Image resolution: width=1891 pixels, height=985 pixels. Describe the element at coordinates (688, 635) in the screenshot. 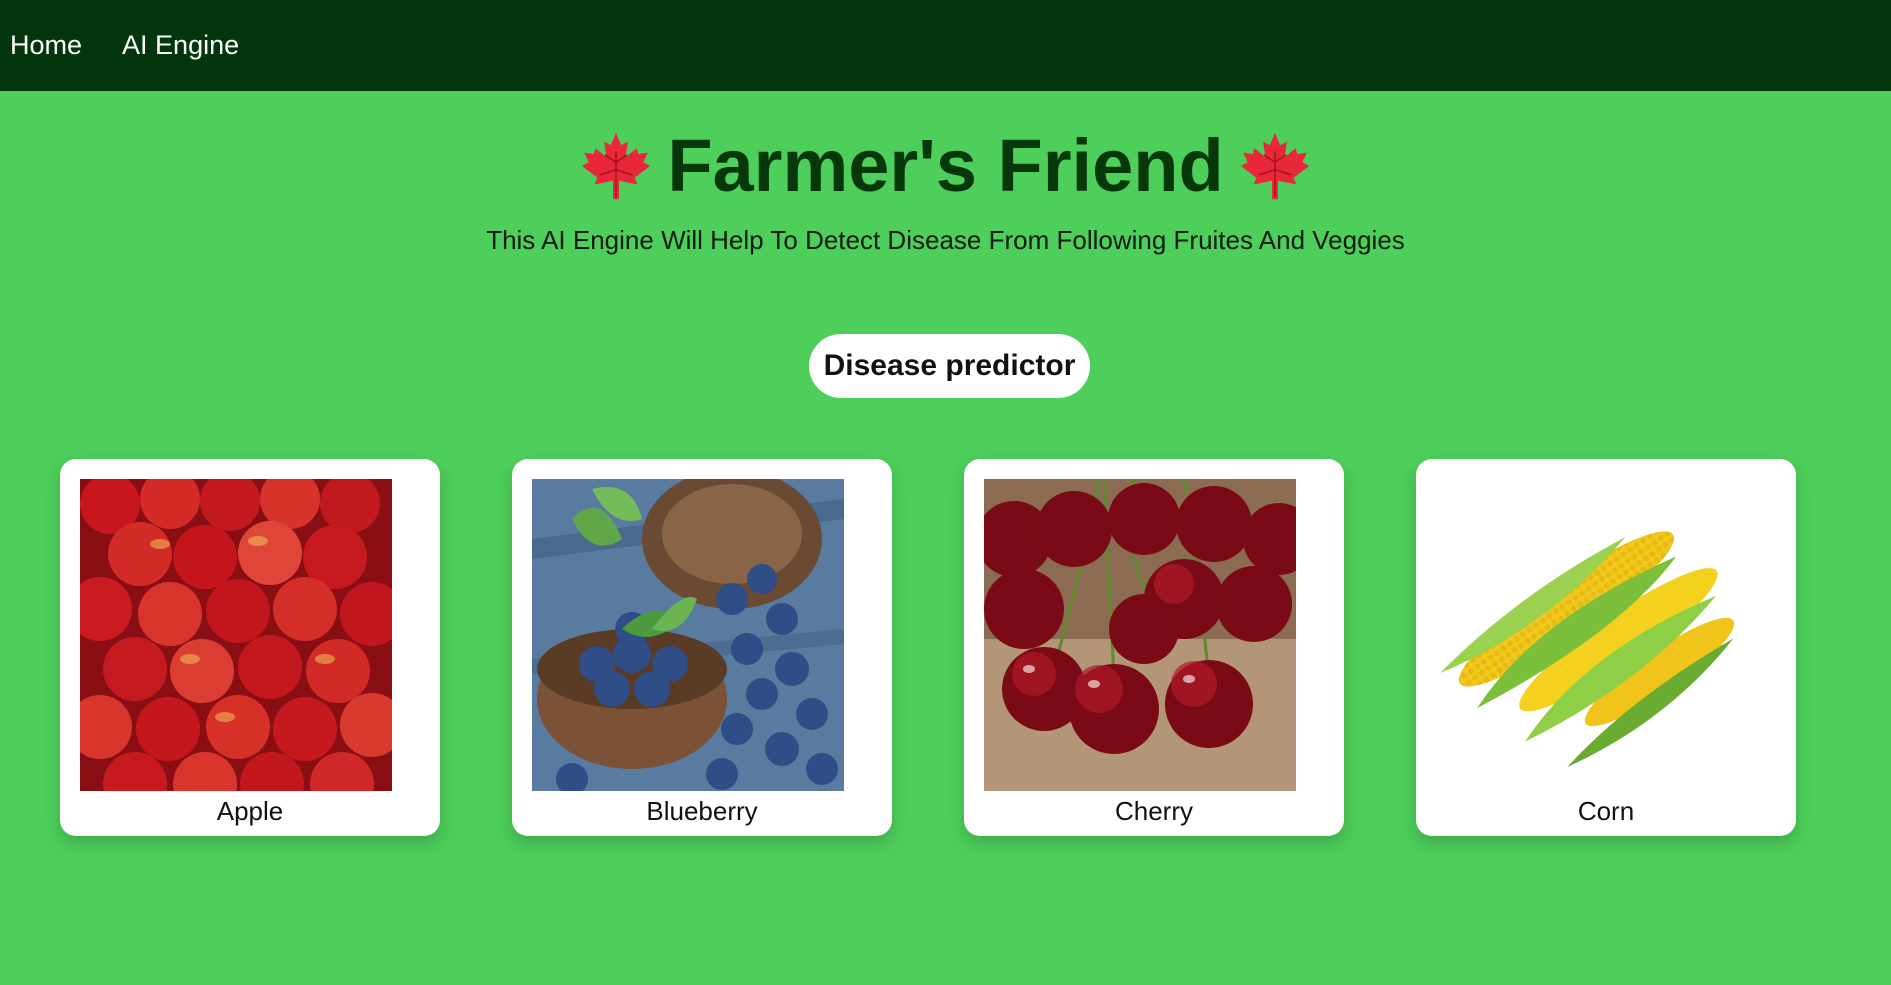

I see `blueberry-image` at that location.